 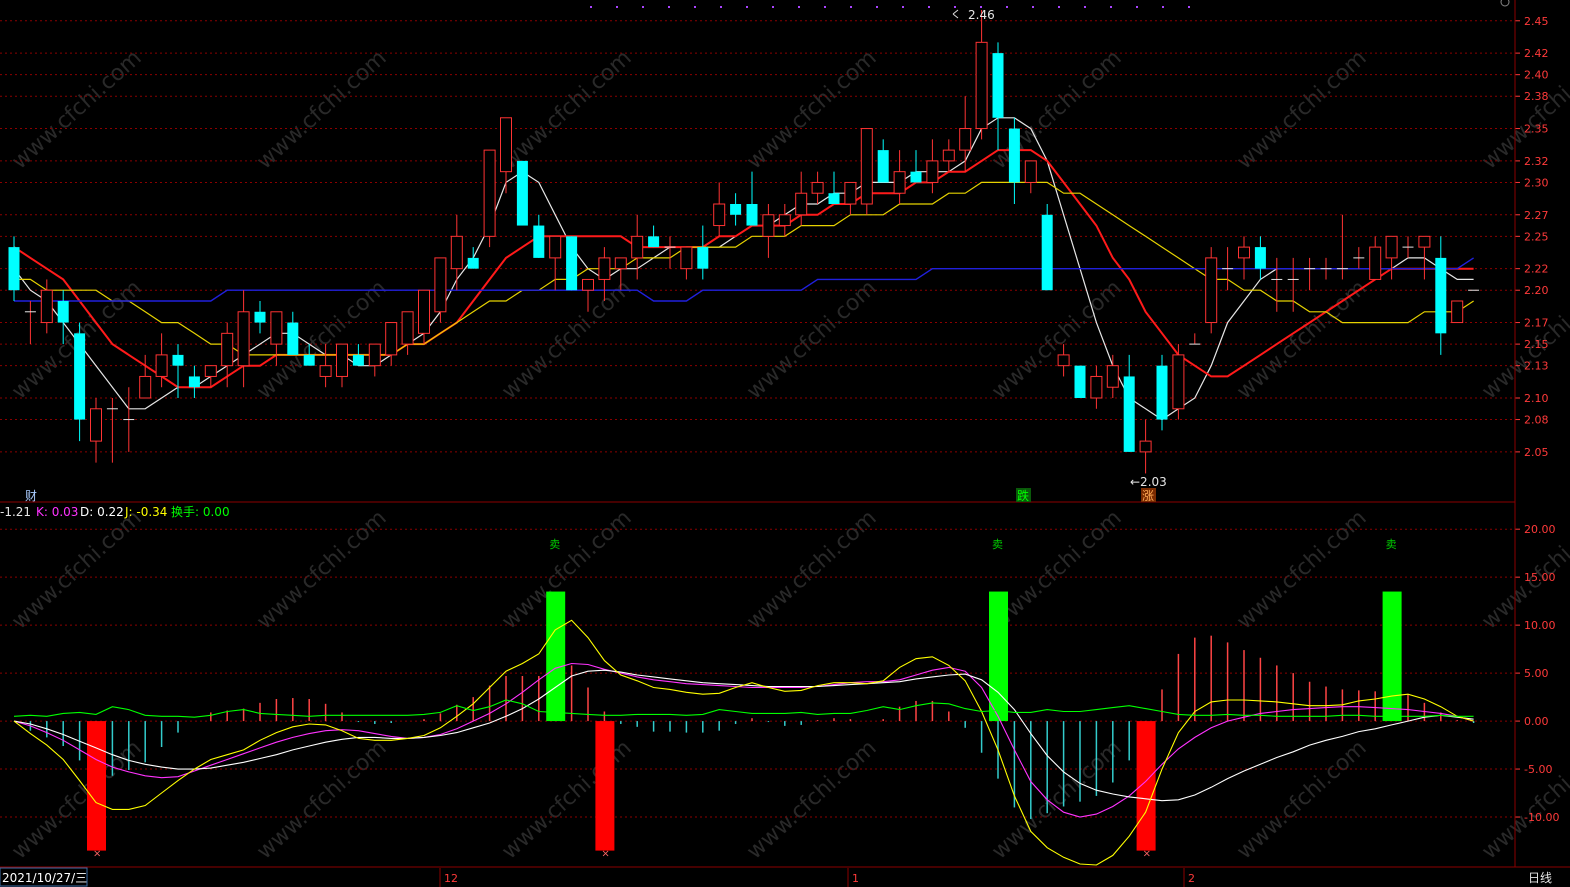 What do you see at coordinates (1536, 236) in the screenshot?
I see `price-tick-label: 2.25` at bounding box center [1536, 236].